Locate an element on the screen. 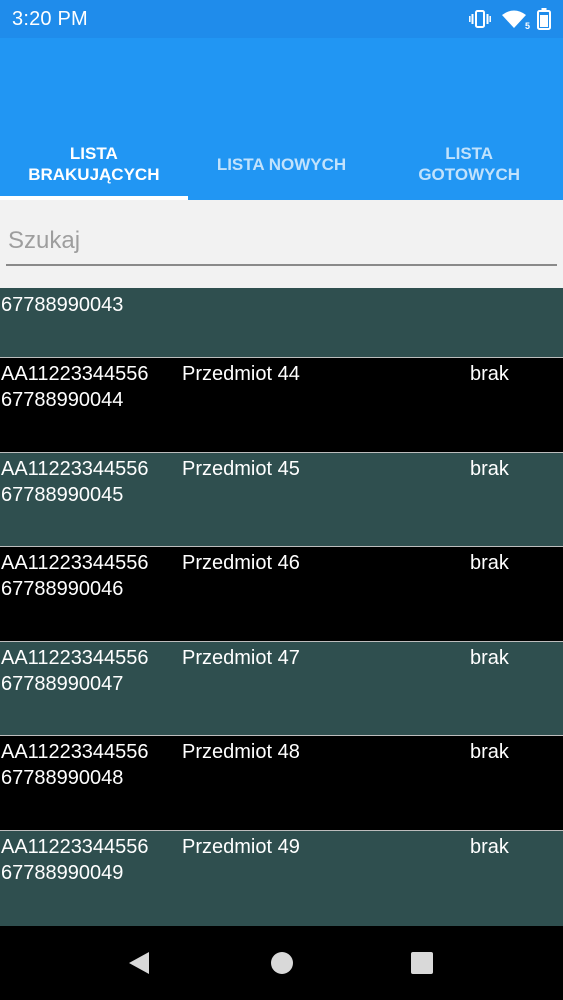 The height and width of the screenshot is (1000, 563). item-name: Przedmiot 46 is located at coordinates (241, 563).